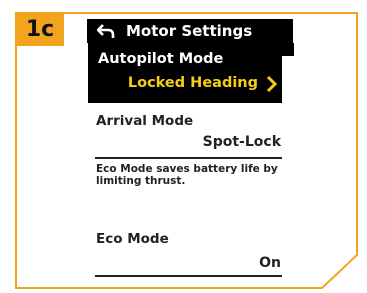 This screenshot has width=367, height=293. Describe the element at coordinates (270, 263) in the screenshot. I see `eco-mode-value: On` at that location.